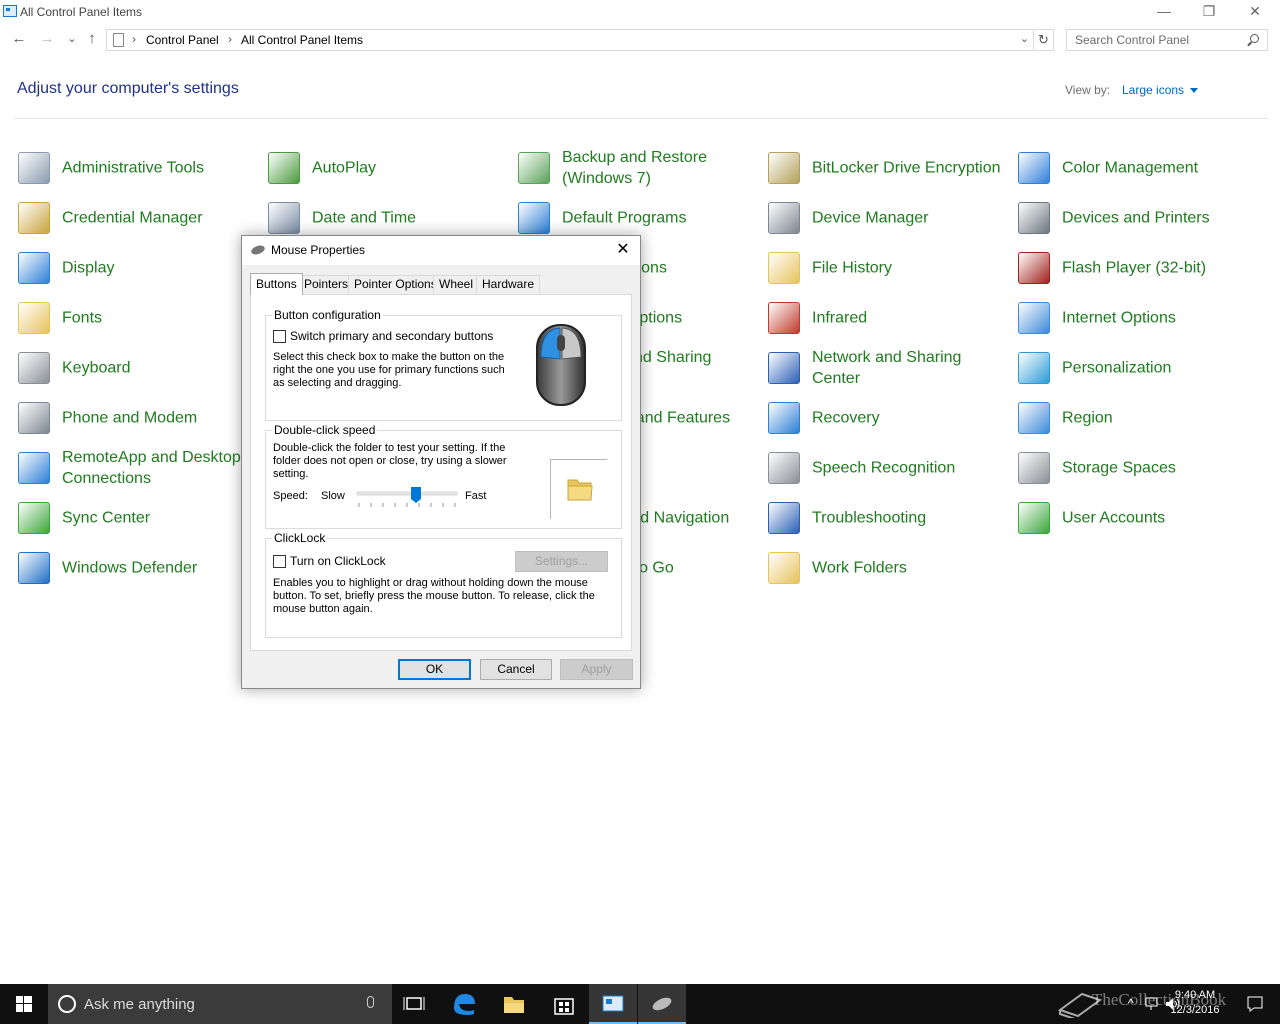  Describe the element at coordinates (96, 368) in the screenshot. I see `cp-item-label: Keyboard` at that location.